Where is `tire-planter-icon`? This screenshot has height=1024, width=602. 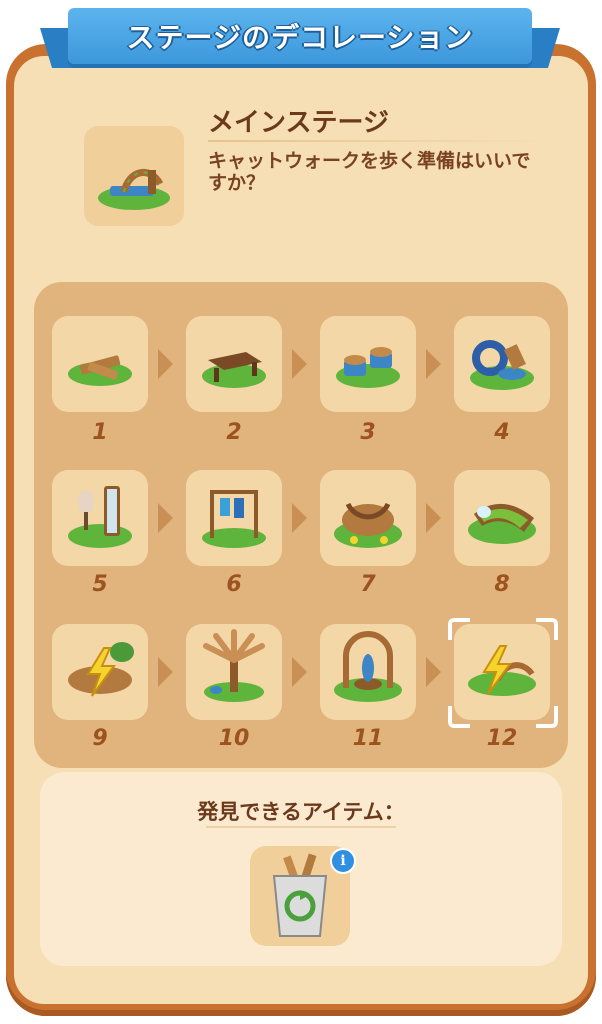 tire-planter-icon is located at coordinates (502, 365).